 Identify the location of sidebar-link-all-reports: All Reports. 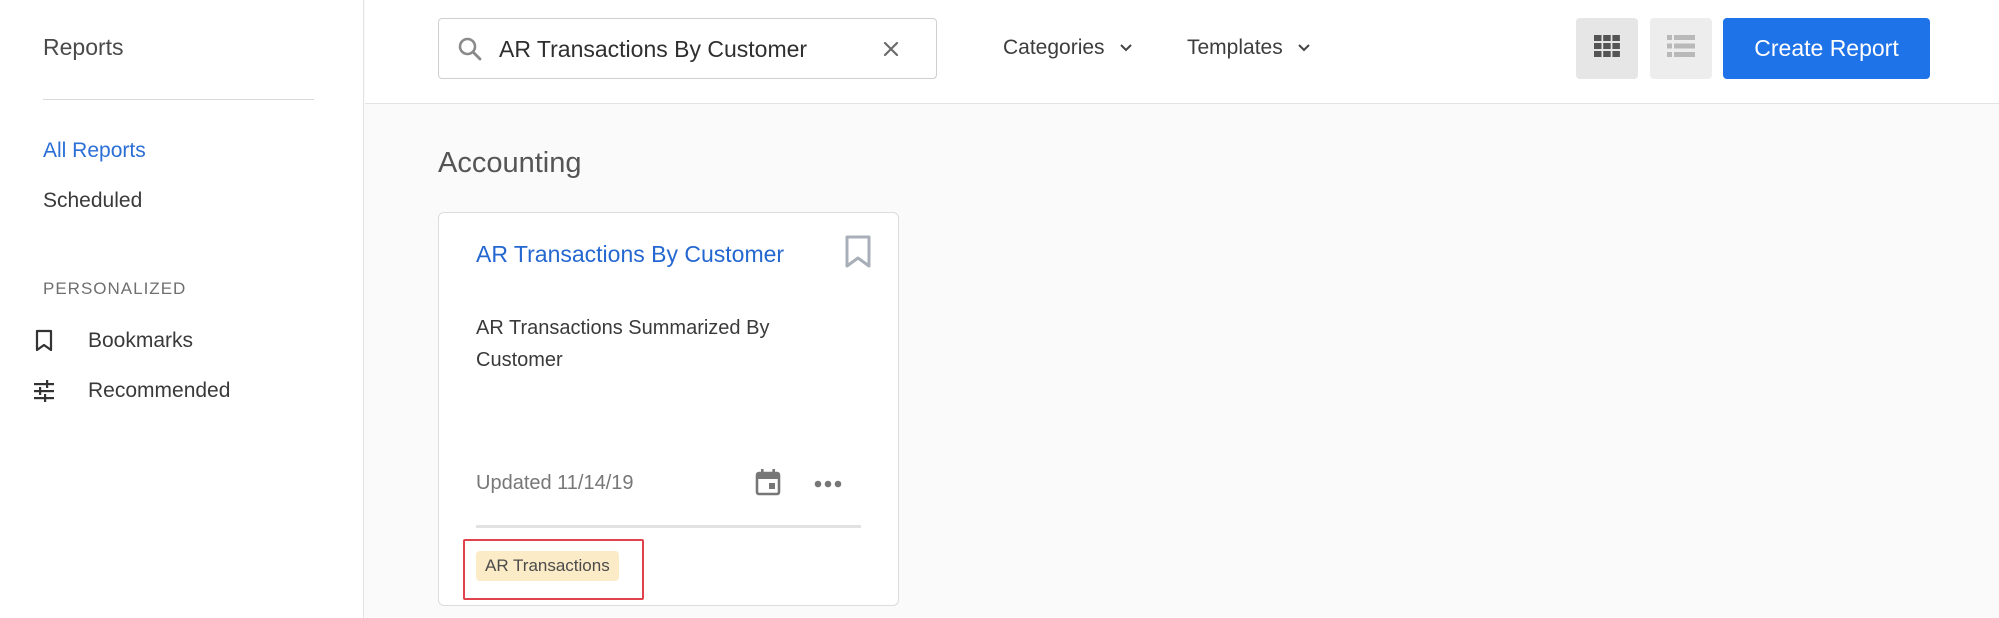
(94, 151).